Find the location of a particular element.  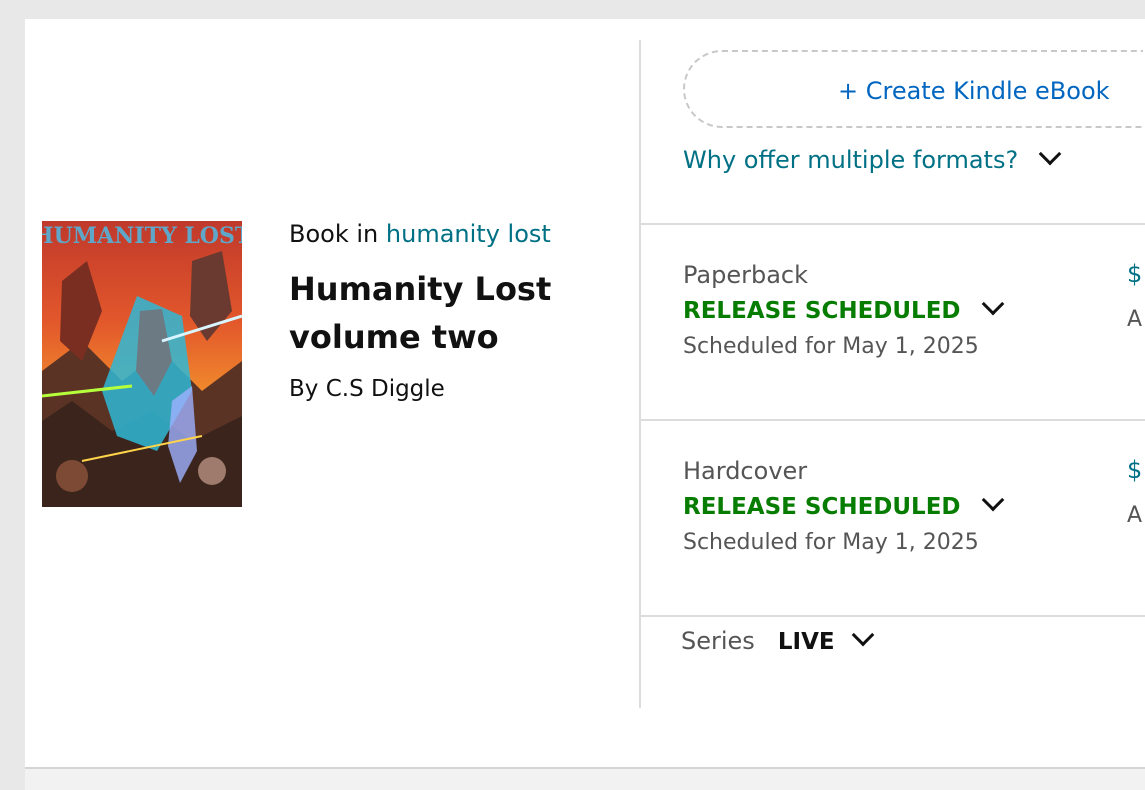

book-cover-image: HUMANITY LOST is located at coordinates (142, 364).